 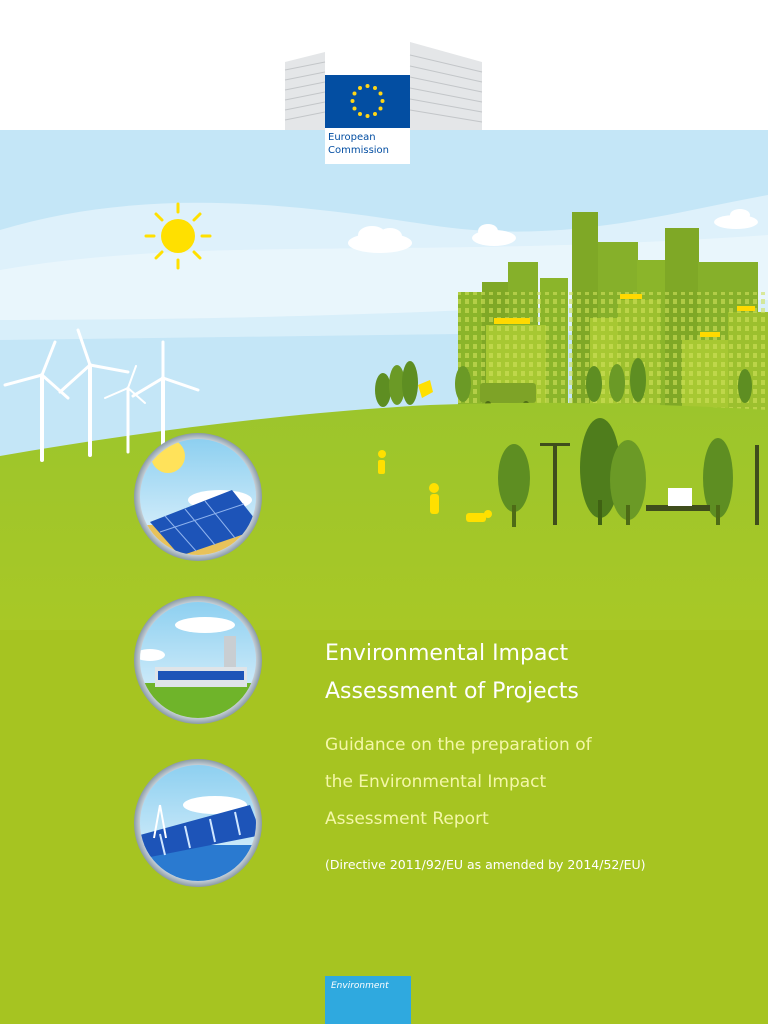 What do you see at coordinates (367, 101) in the screenshot?
I see `eu-flag-icon` at bounding box center [367, 101].